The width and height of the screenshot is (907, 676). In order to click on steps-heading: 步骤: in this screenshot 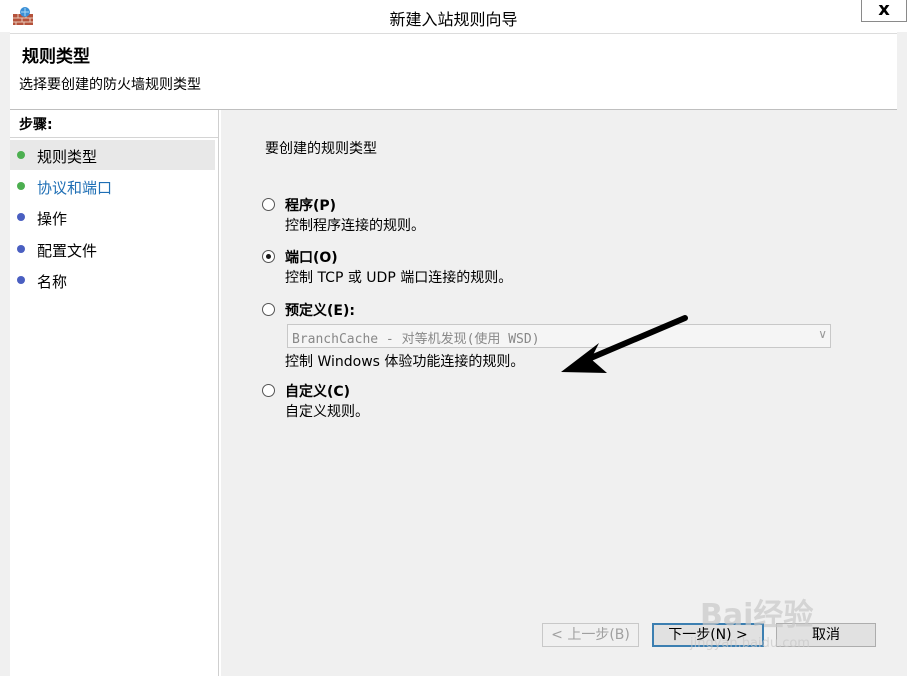, I will do `click(36, 125)`.